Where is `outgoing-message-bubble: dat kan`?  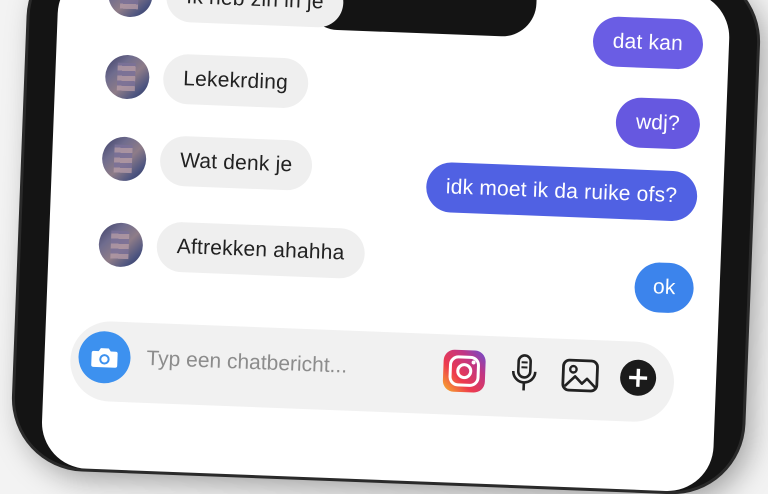 outgoing-message-bubble: dat kan is located at coordinates (648, 43).